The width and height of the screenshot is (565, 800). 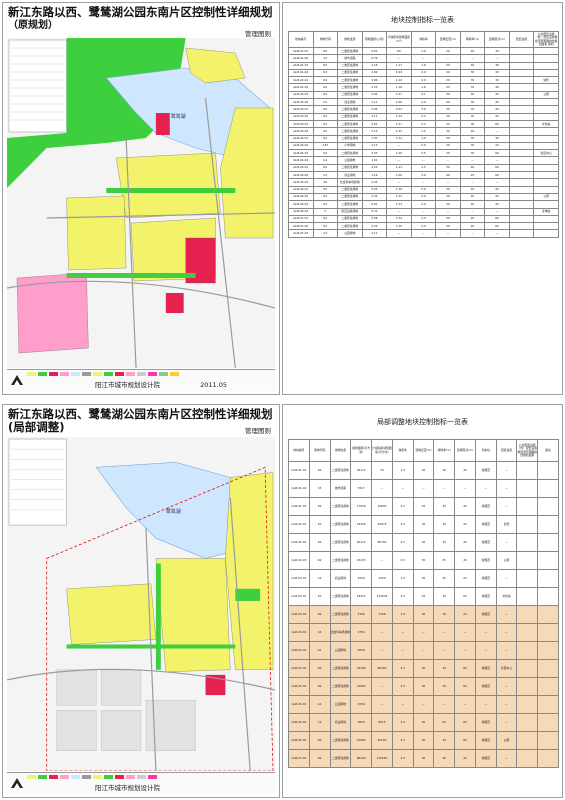 What do you see at coordinates (299, 488) in the screenshot?
I see `table-cell: GLB-01-02` at bounding box center [299, 488].